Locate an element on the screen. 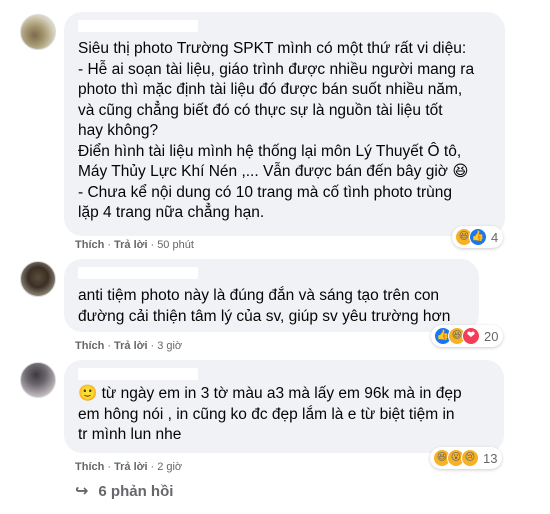 The image size is (550, 514). reply-arrow-icon: ↪ is located at coordinates (82, 491).